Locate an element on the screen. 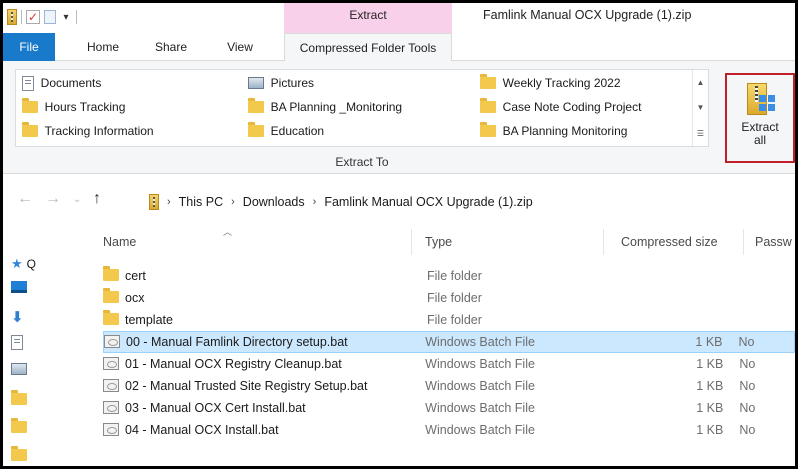 This screenshot has width=798, height=469. destination-case-note-coding: Case Note Coding Project is located at coordinates (560, 107).